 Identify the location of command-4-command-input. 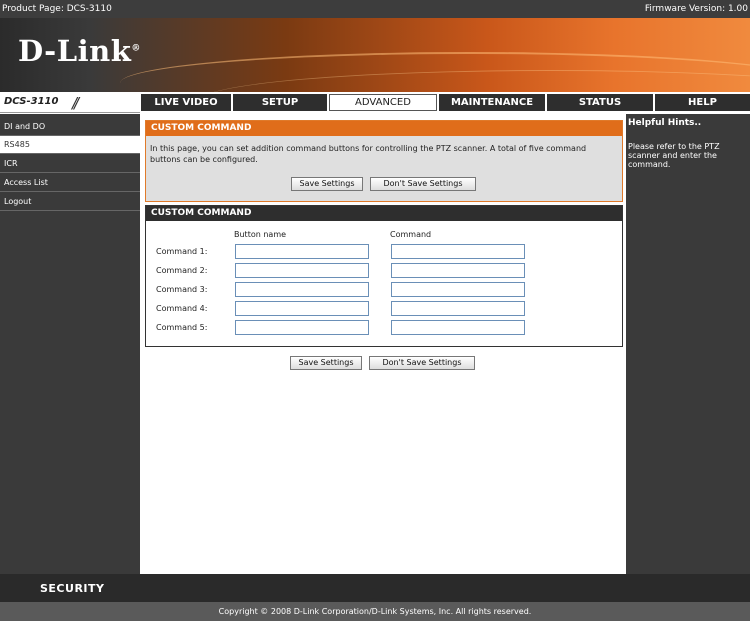
(458, 308).